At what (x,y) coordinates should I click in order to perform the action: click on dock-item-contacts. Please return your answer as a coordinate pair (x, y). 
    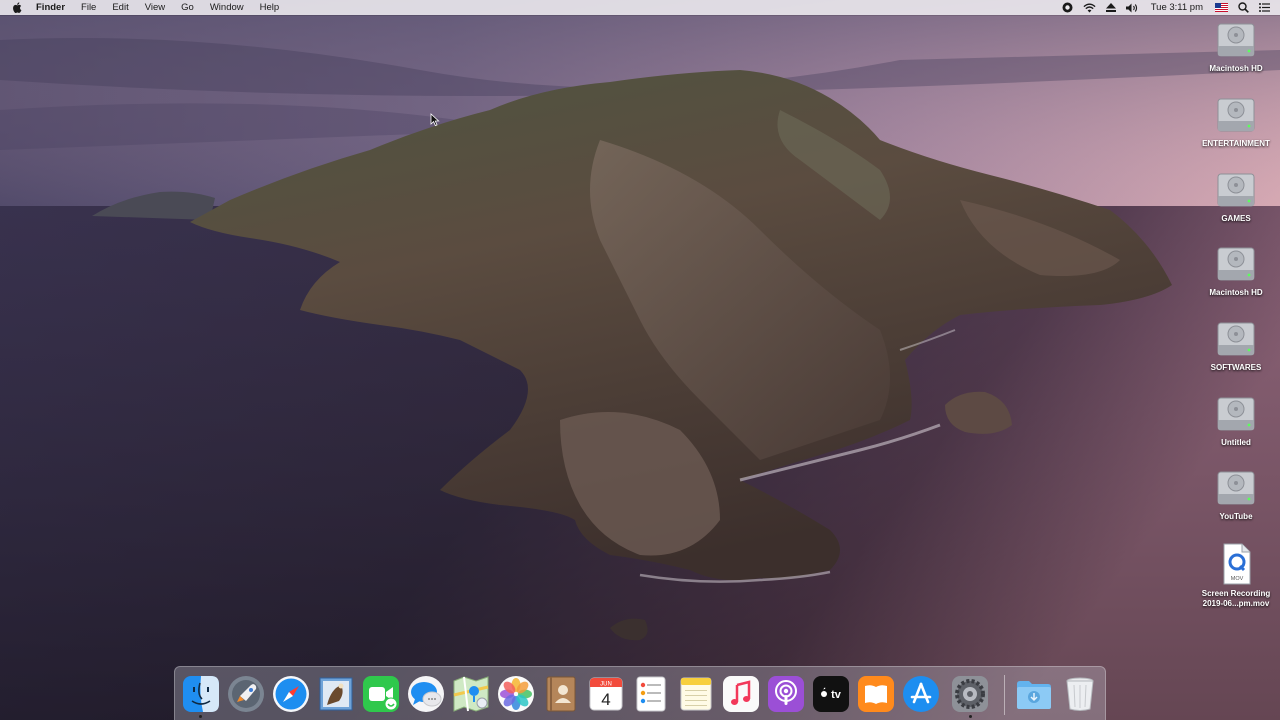
    Looking at the image, I should click on (561, 694).